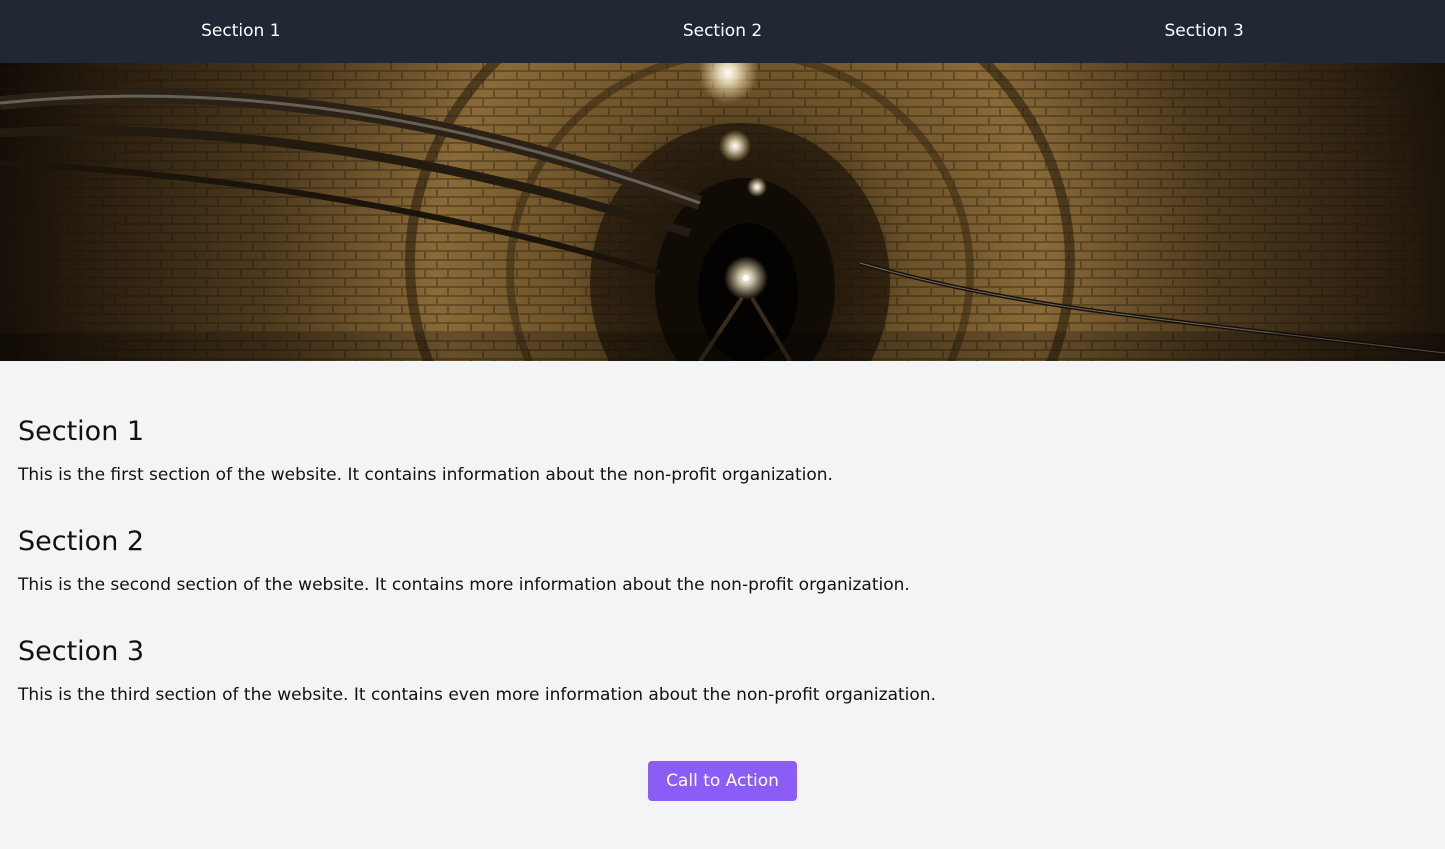  I want to click on section-1-title: Section 1, so click(81, 431).